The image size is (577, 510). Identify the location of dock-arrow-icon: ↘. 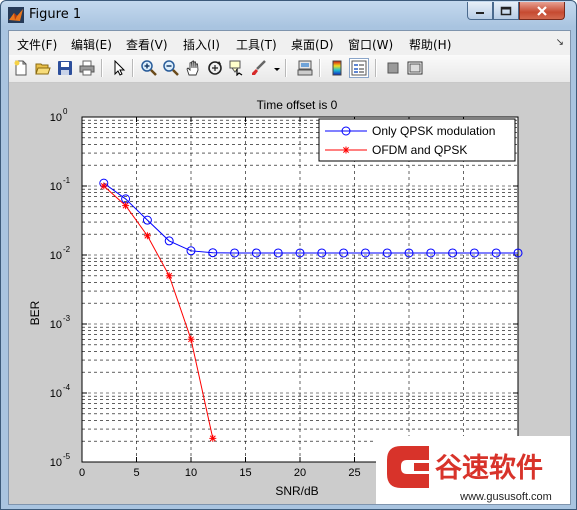
(560, 42).